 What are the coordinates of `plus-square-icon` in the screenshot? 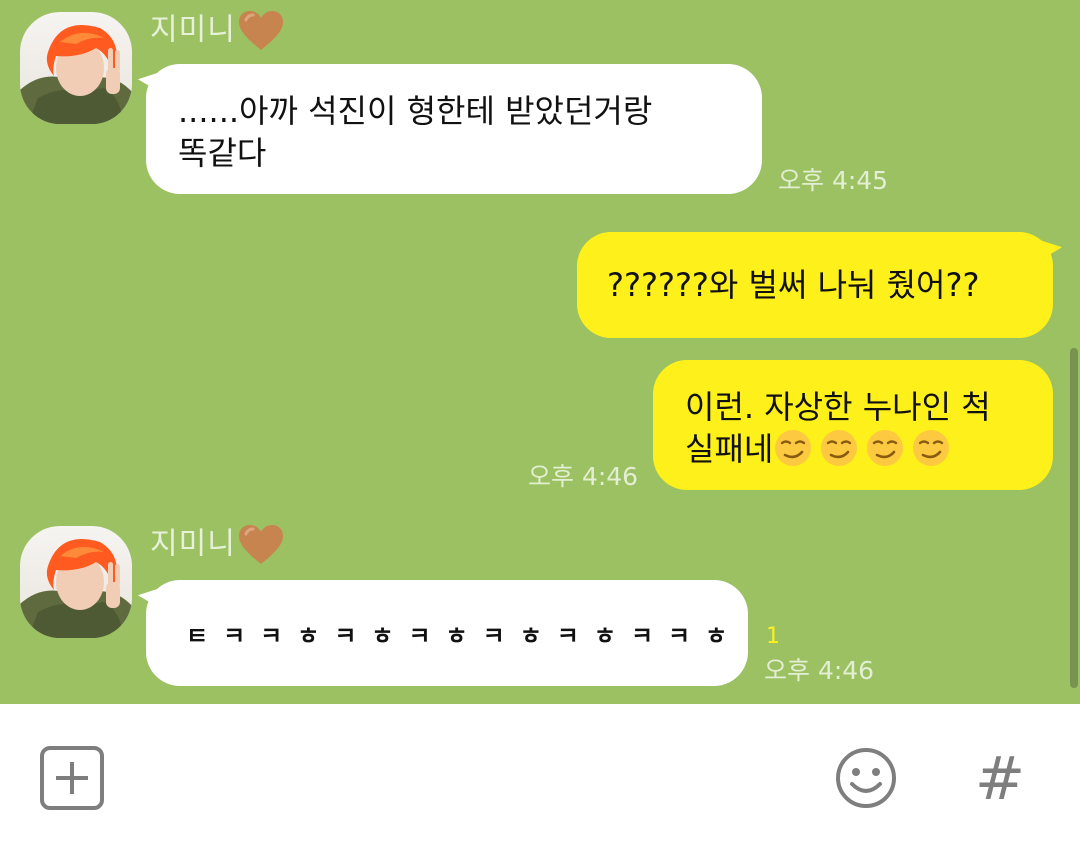 It's located at (72, 778).